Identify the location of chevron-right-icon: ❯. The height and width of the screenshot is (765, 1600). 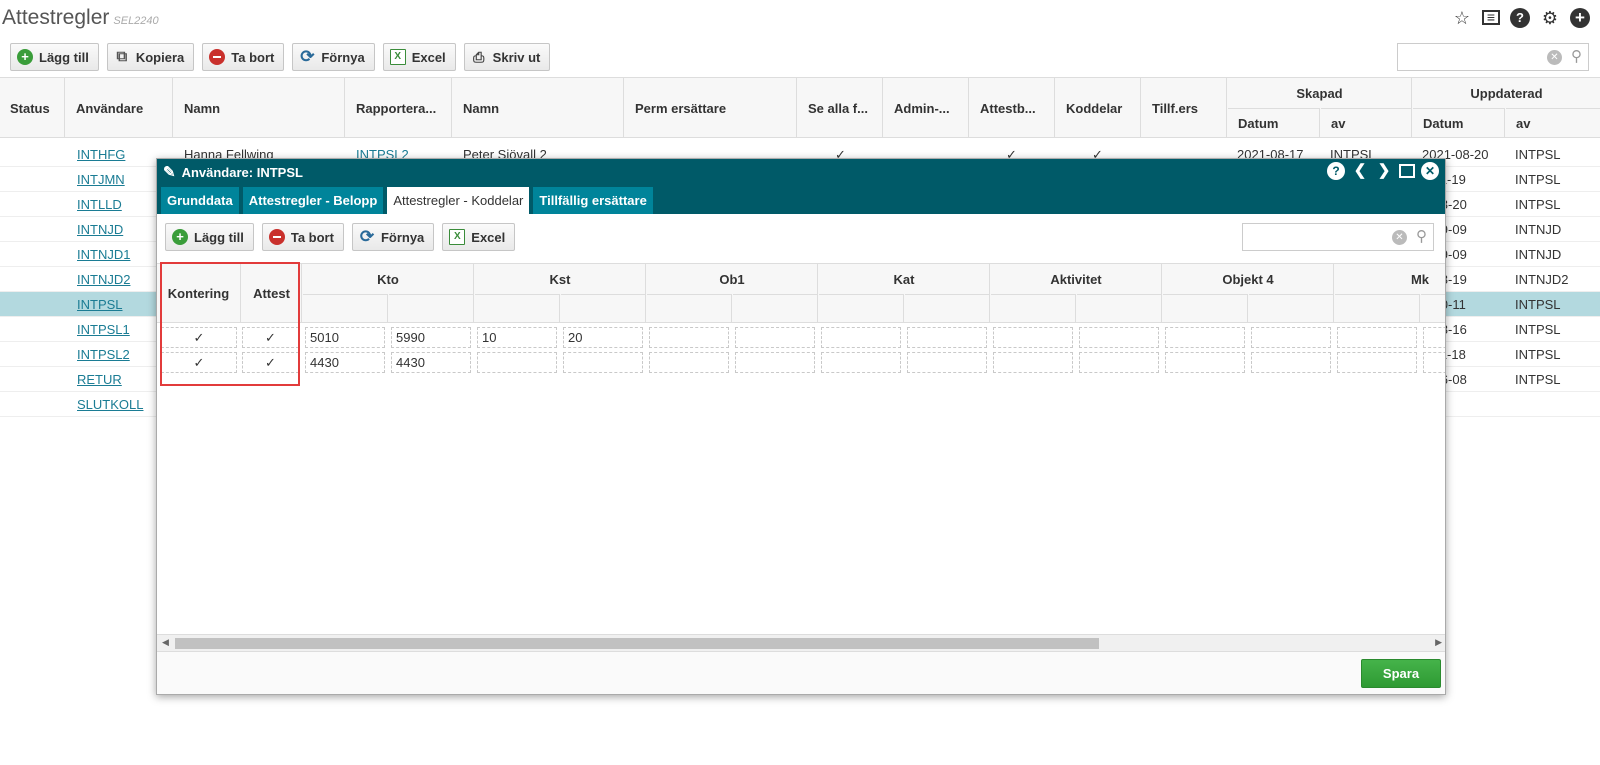
(1384, 171).